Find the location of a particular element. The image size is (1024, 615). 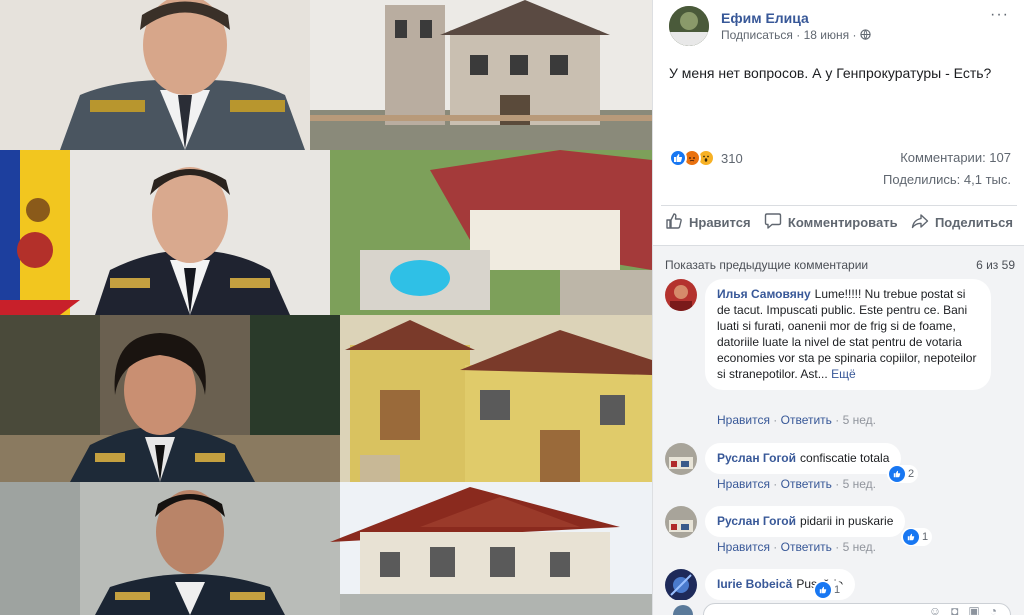

share-label: Поделиться is located at coordinates (973, 222).